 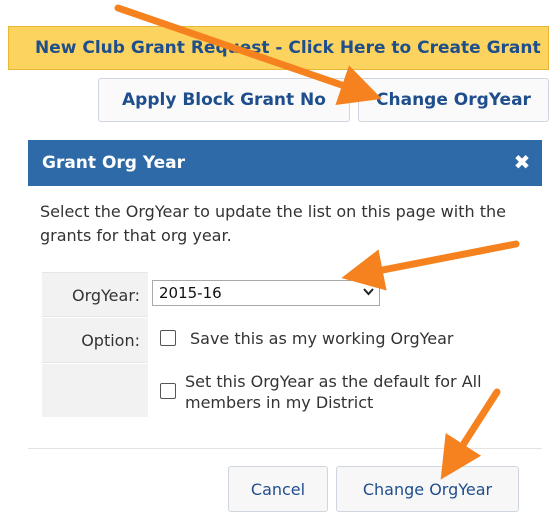 What do you see at coordinates (224, 100) in the screenshot?
I see `apply-block-grant-button: Apply Block Grant No` at bounding box center [224, 100].